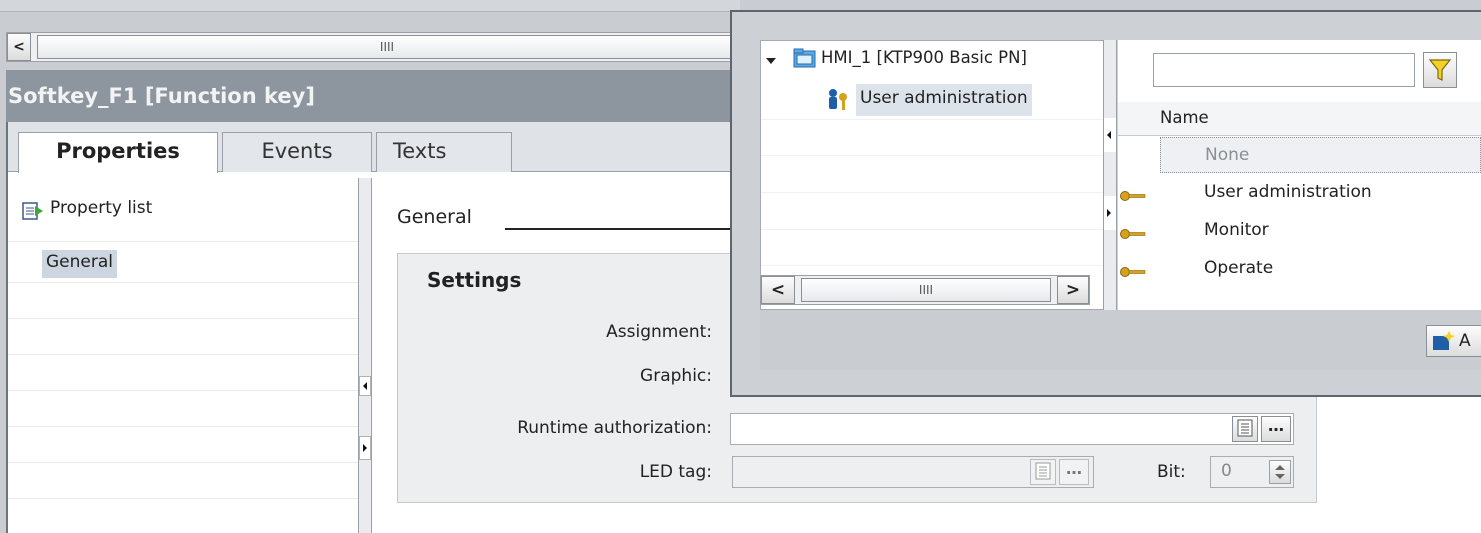 The height and width of the screenshot is (533, 1481). I want to click on tab-properties: Properties, so click(118, 152).